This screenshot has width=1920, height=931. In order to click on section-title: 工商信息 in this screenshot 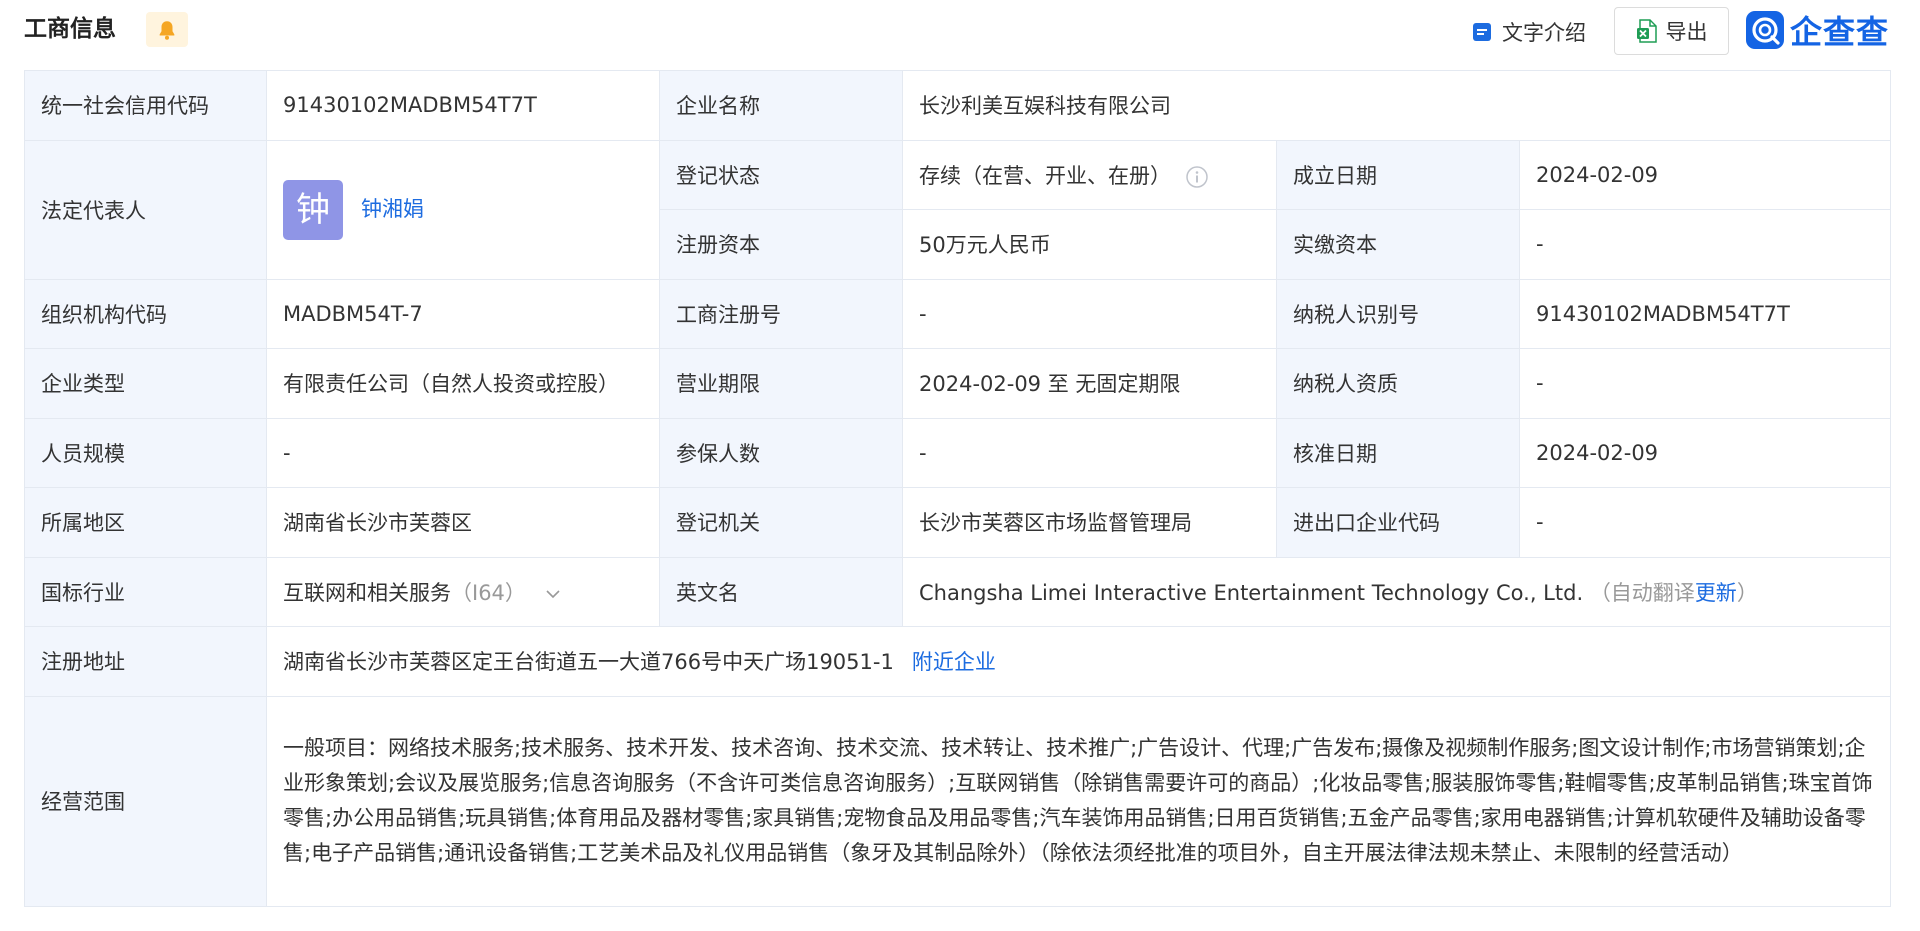, I will do `click(70, 29)`.